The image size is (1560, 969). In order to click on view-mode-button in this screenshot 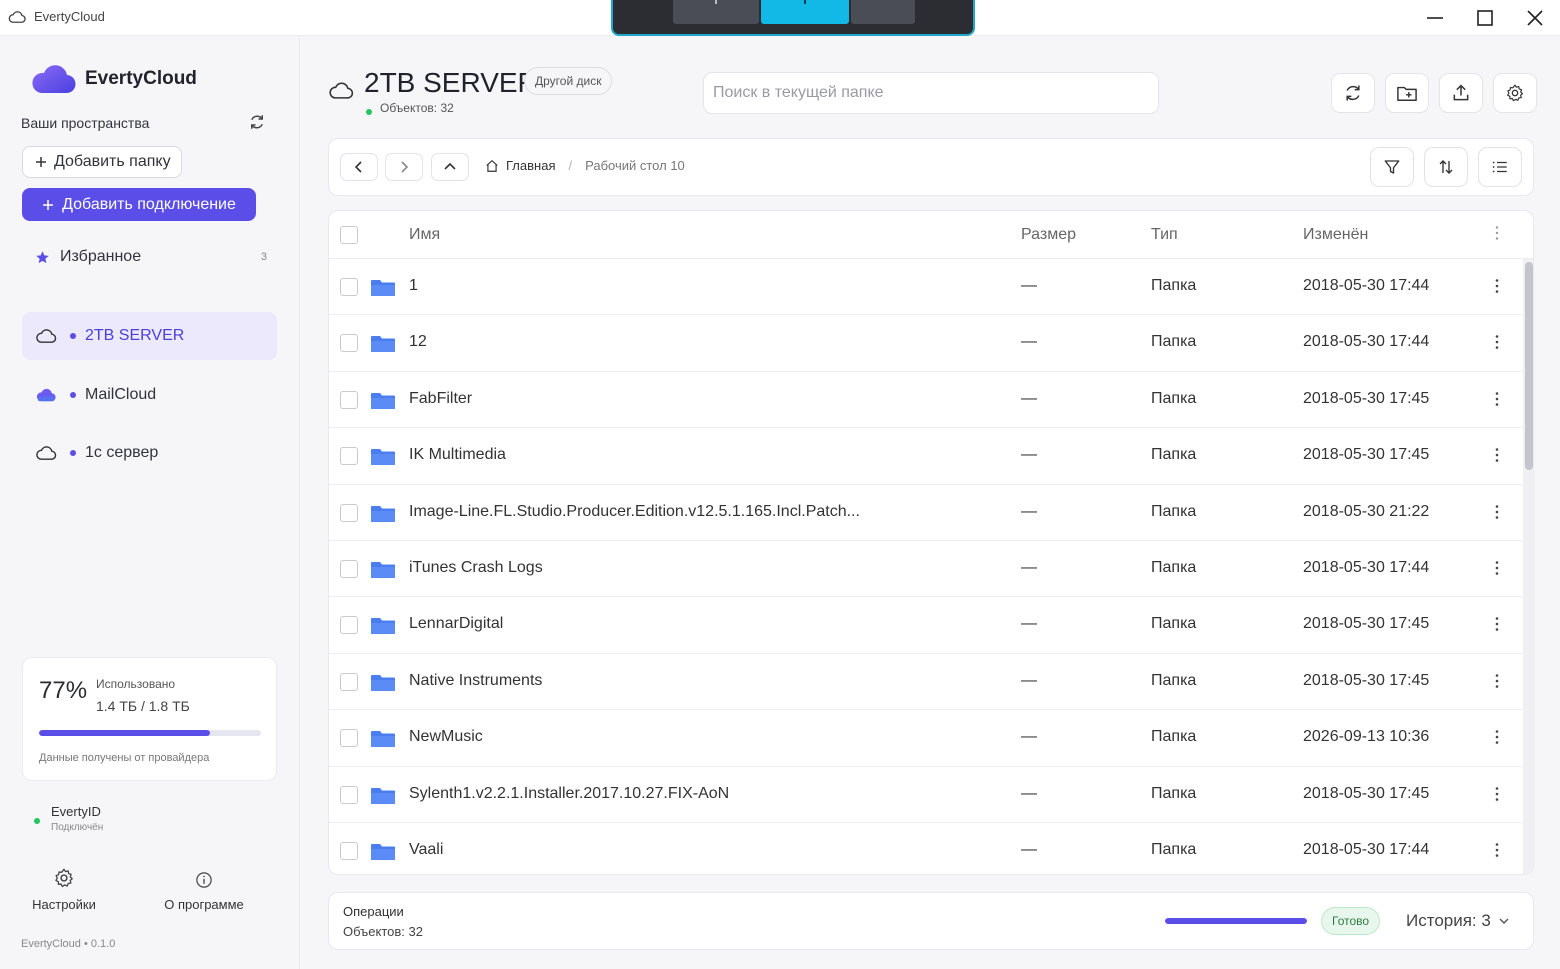, I will do `click(1500, 167)`.